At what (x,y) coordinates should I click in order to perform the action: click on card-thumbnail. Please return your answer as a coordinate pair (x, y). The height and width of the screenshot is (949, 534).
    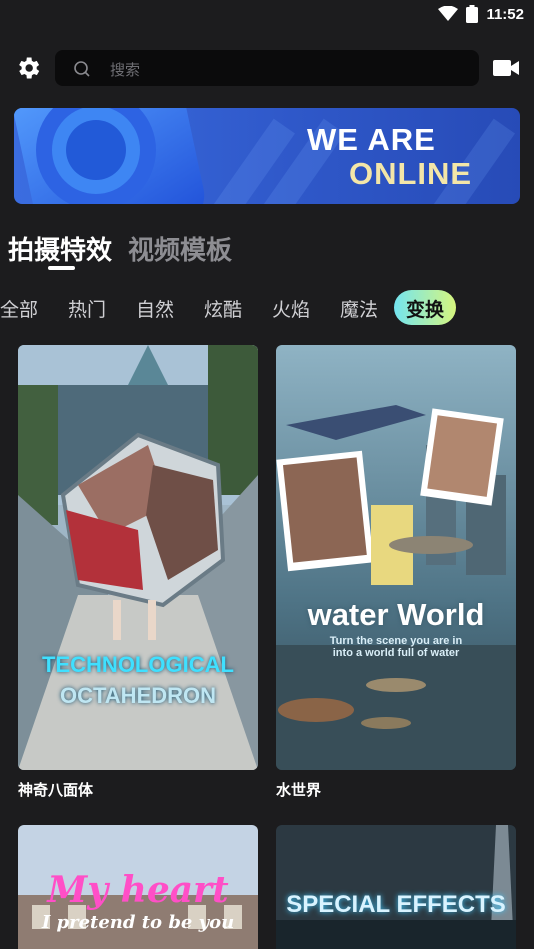
    Looking at the image, I should click on (396, 887).